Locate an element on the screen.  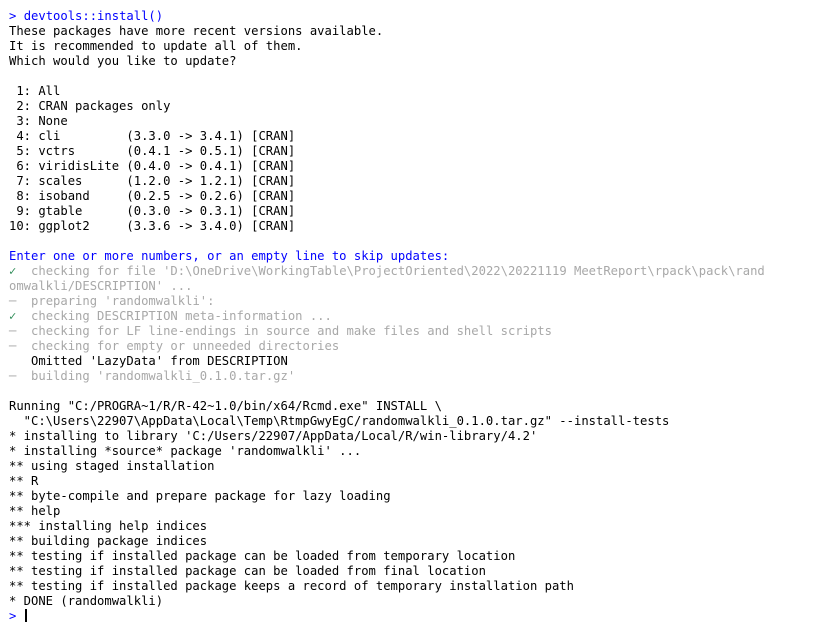
install-help: ** help is located at coordinates (35, 511).